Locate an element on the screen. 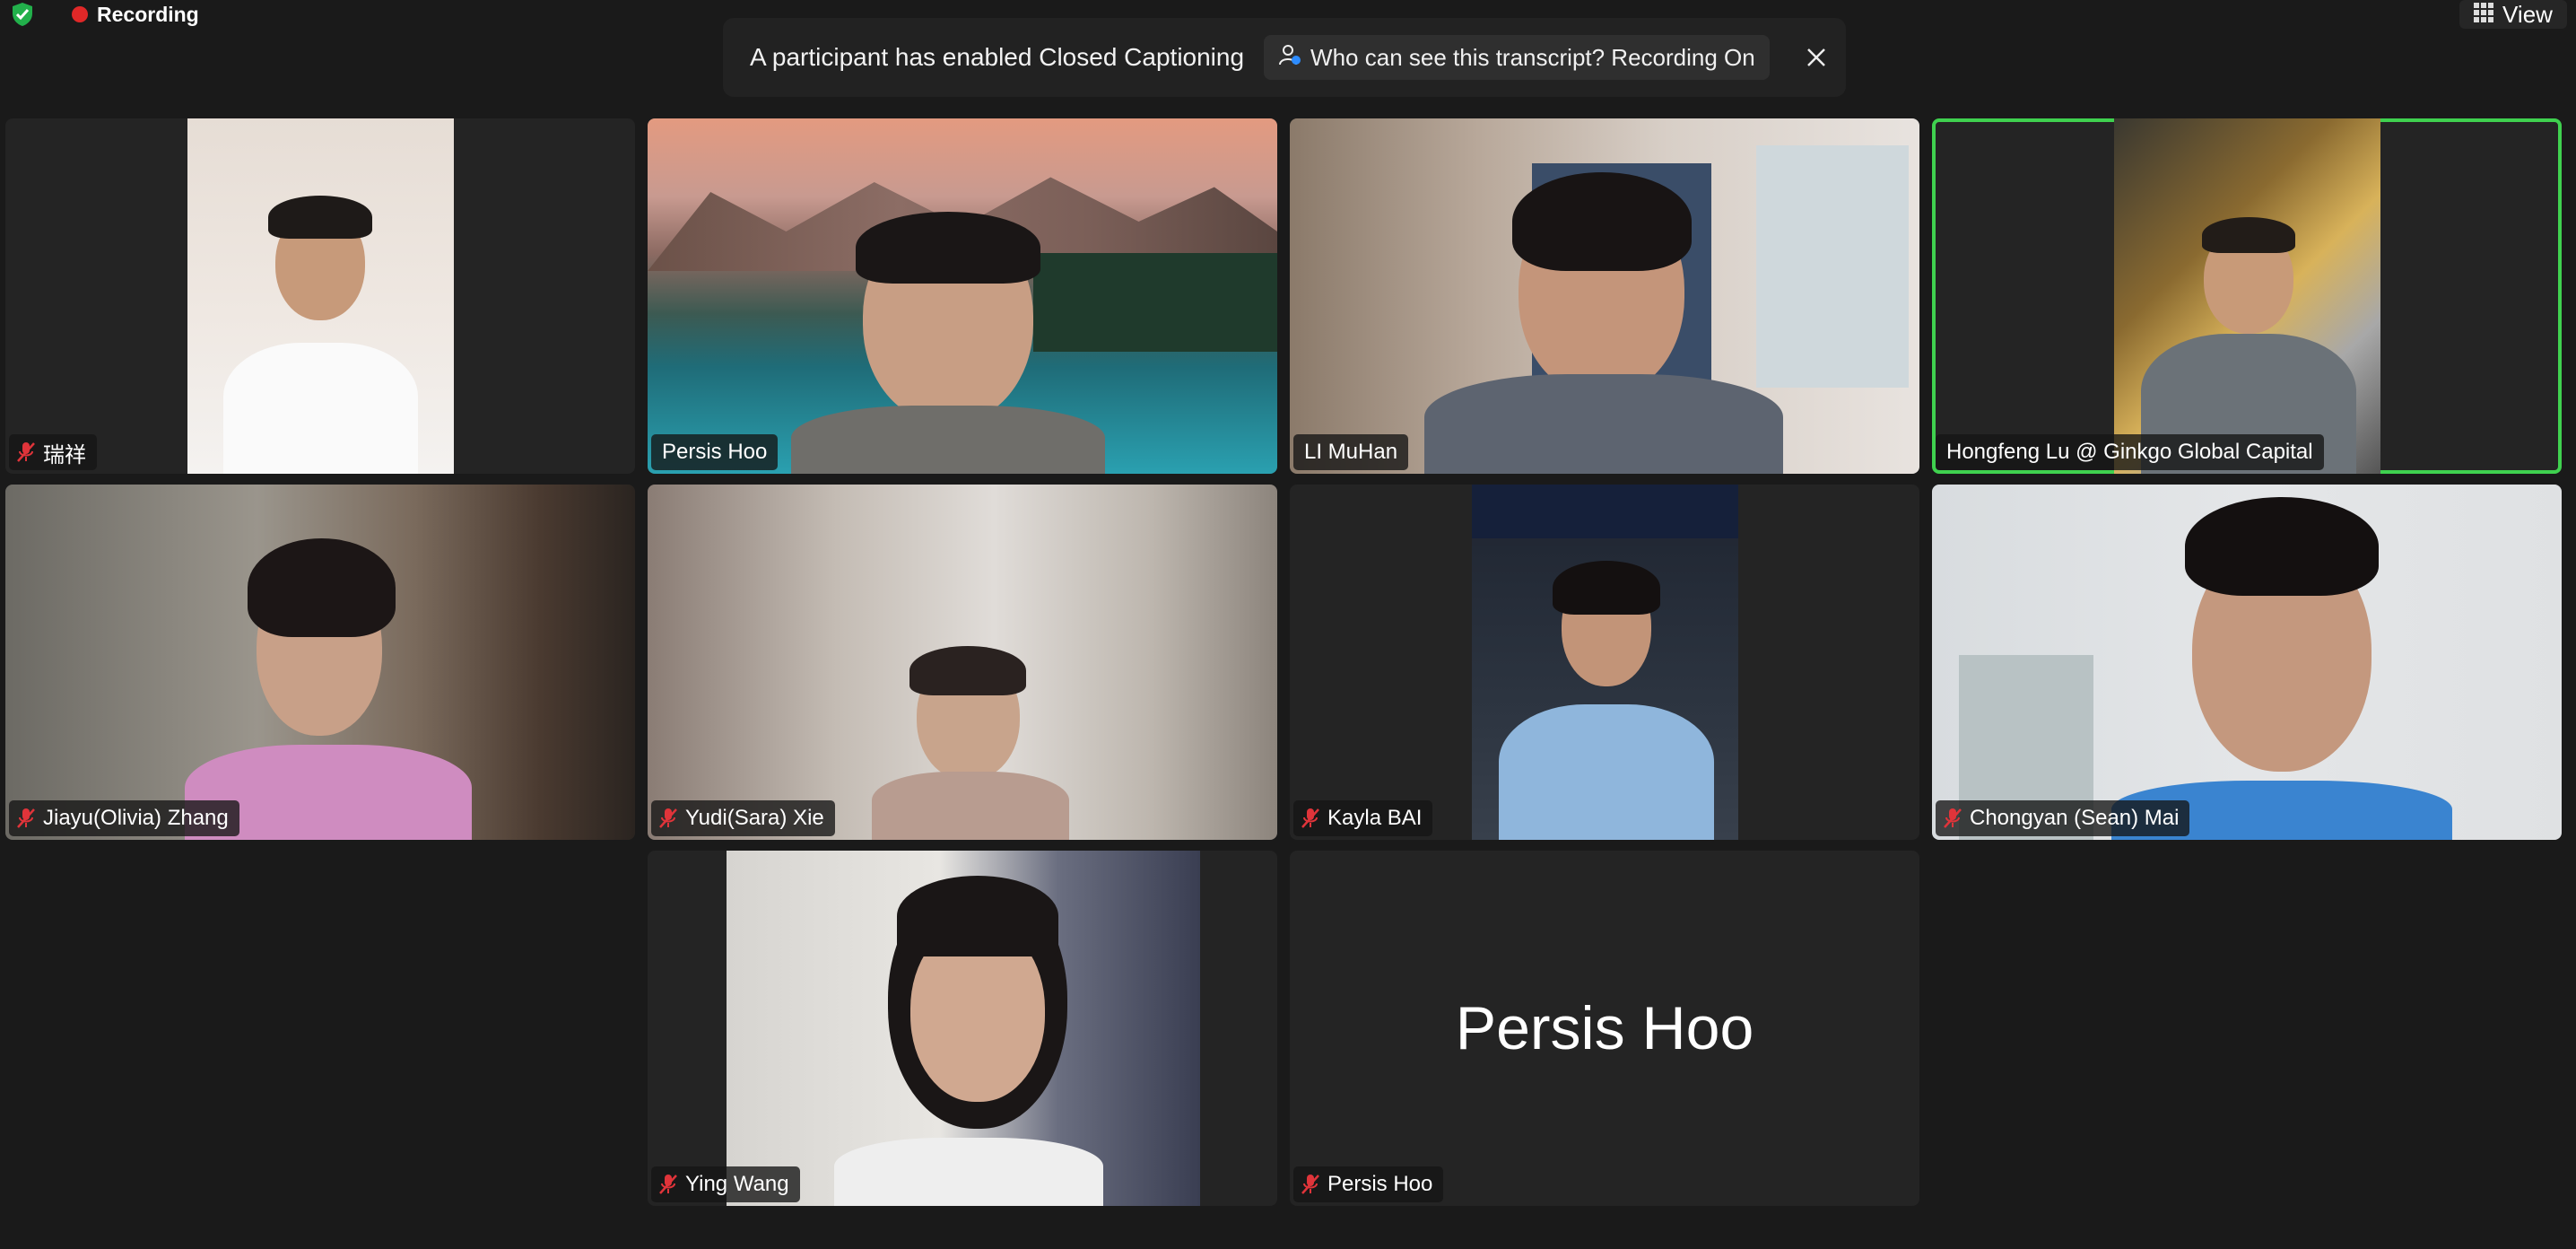 The height and width of the screenshot is (1249, 2576). participant-name: Ying Wang is located at coordinates (737, 1184).